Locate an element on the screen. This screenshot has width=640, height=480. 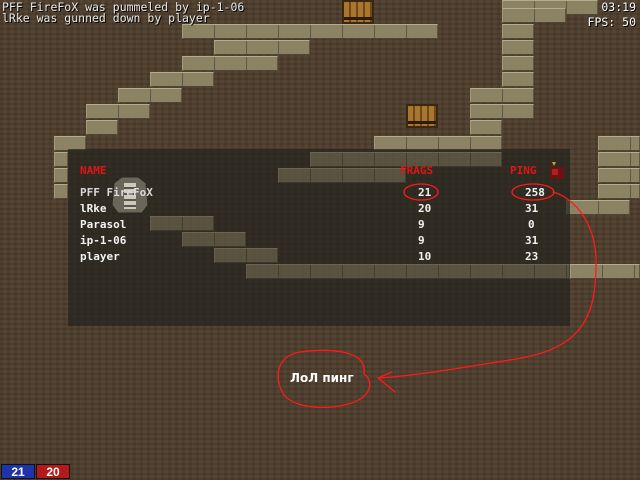
player-name: ip-1-06 is located at coordinates (103, 240).